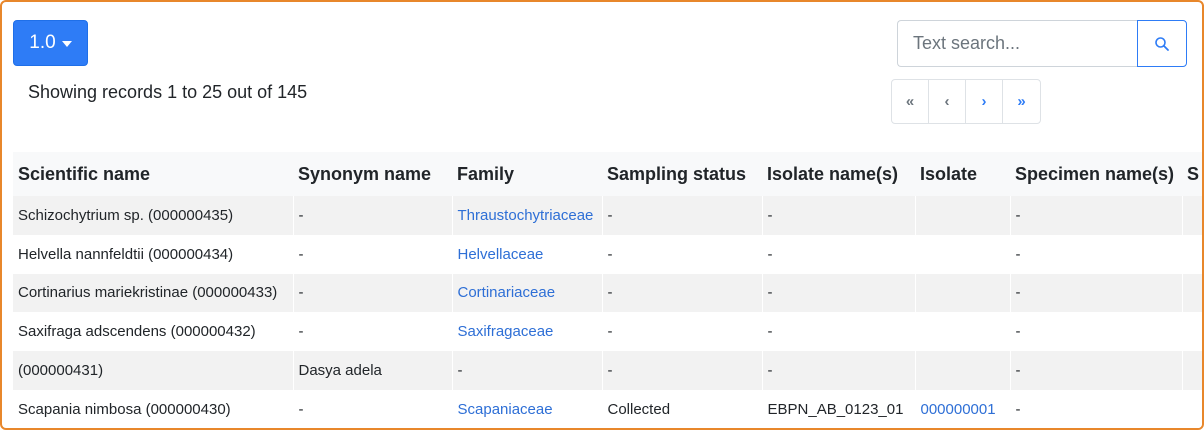 This screenshot has height=430, width=1204. Describe the element at coordinates (168, 92) in the screenshot. I see `records-count-text: Showing records 1 to 25 out of 145` at that location.